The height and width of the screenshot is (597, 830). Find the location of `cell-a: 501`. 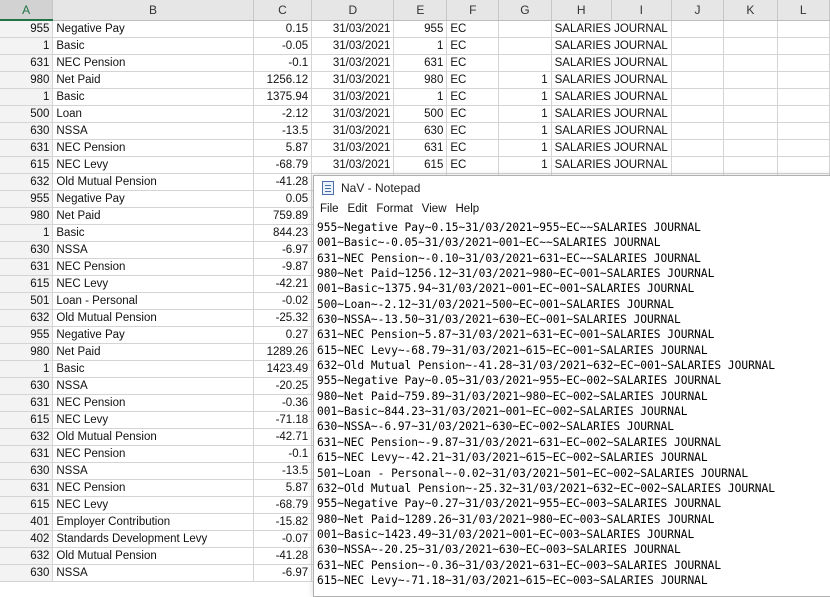

cell-a: 501 is located at coordinates (27, 301).